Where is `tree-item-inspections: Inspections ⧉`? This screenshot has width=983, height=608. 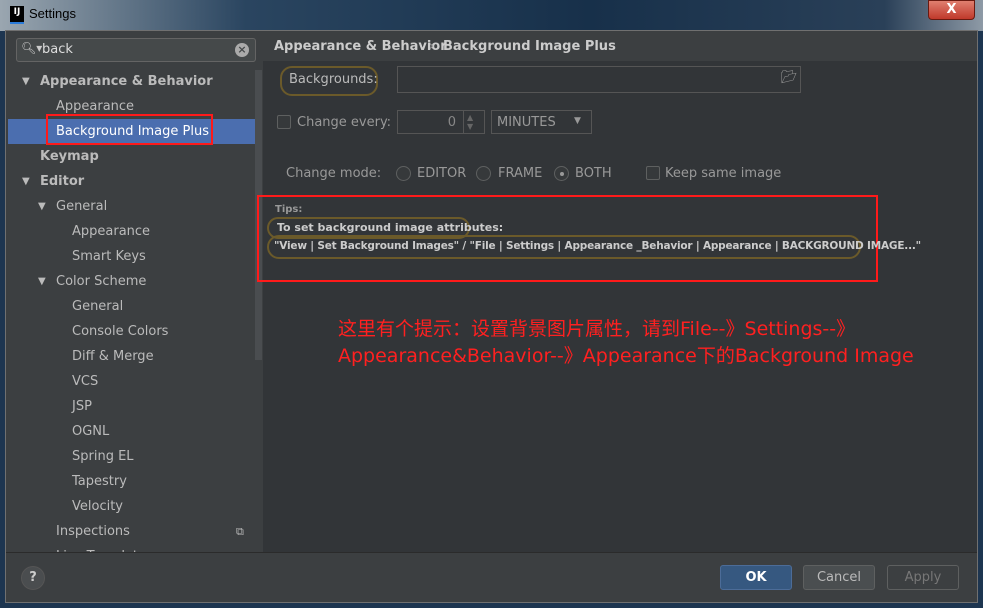
tree-item-inspections: Inspections ⧉ is located at coordinates (135, 531).